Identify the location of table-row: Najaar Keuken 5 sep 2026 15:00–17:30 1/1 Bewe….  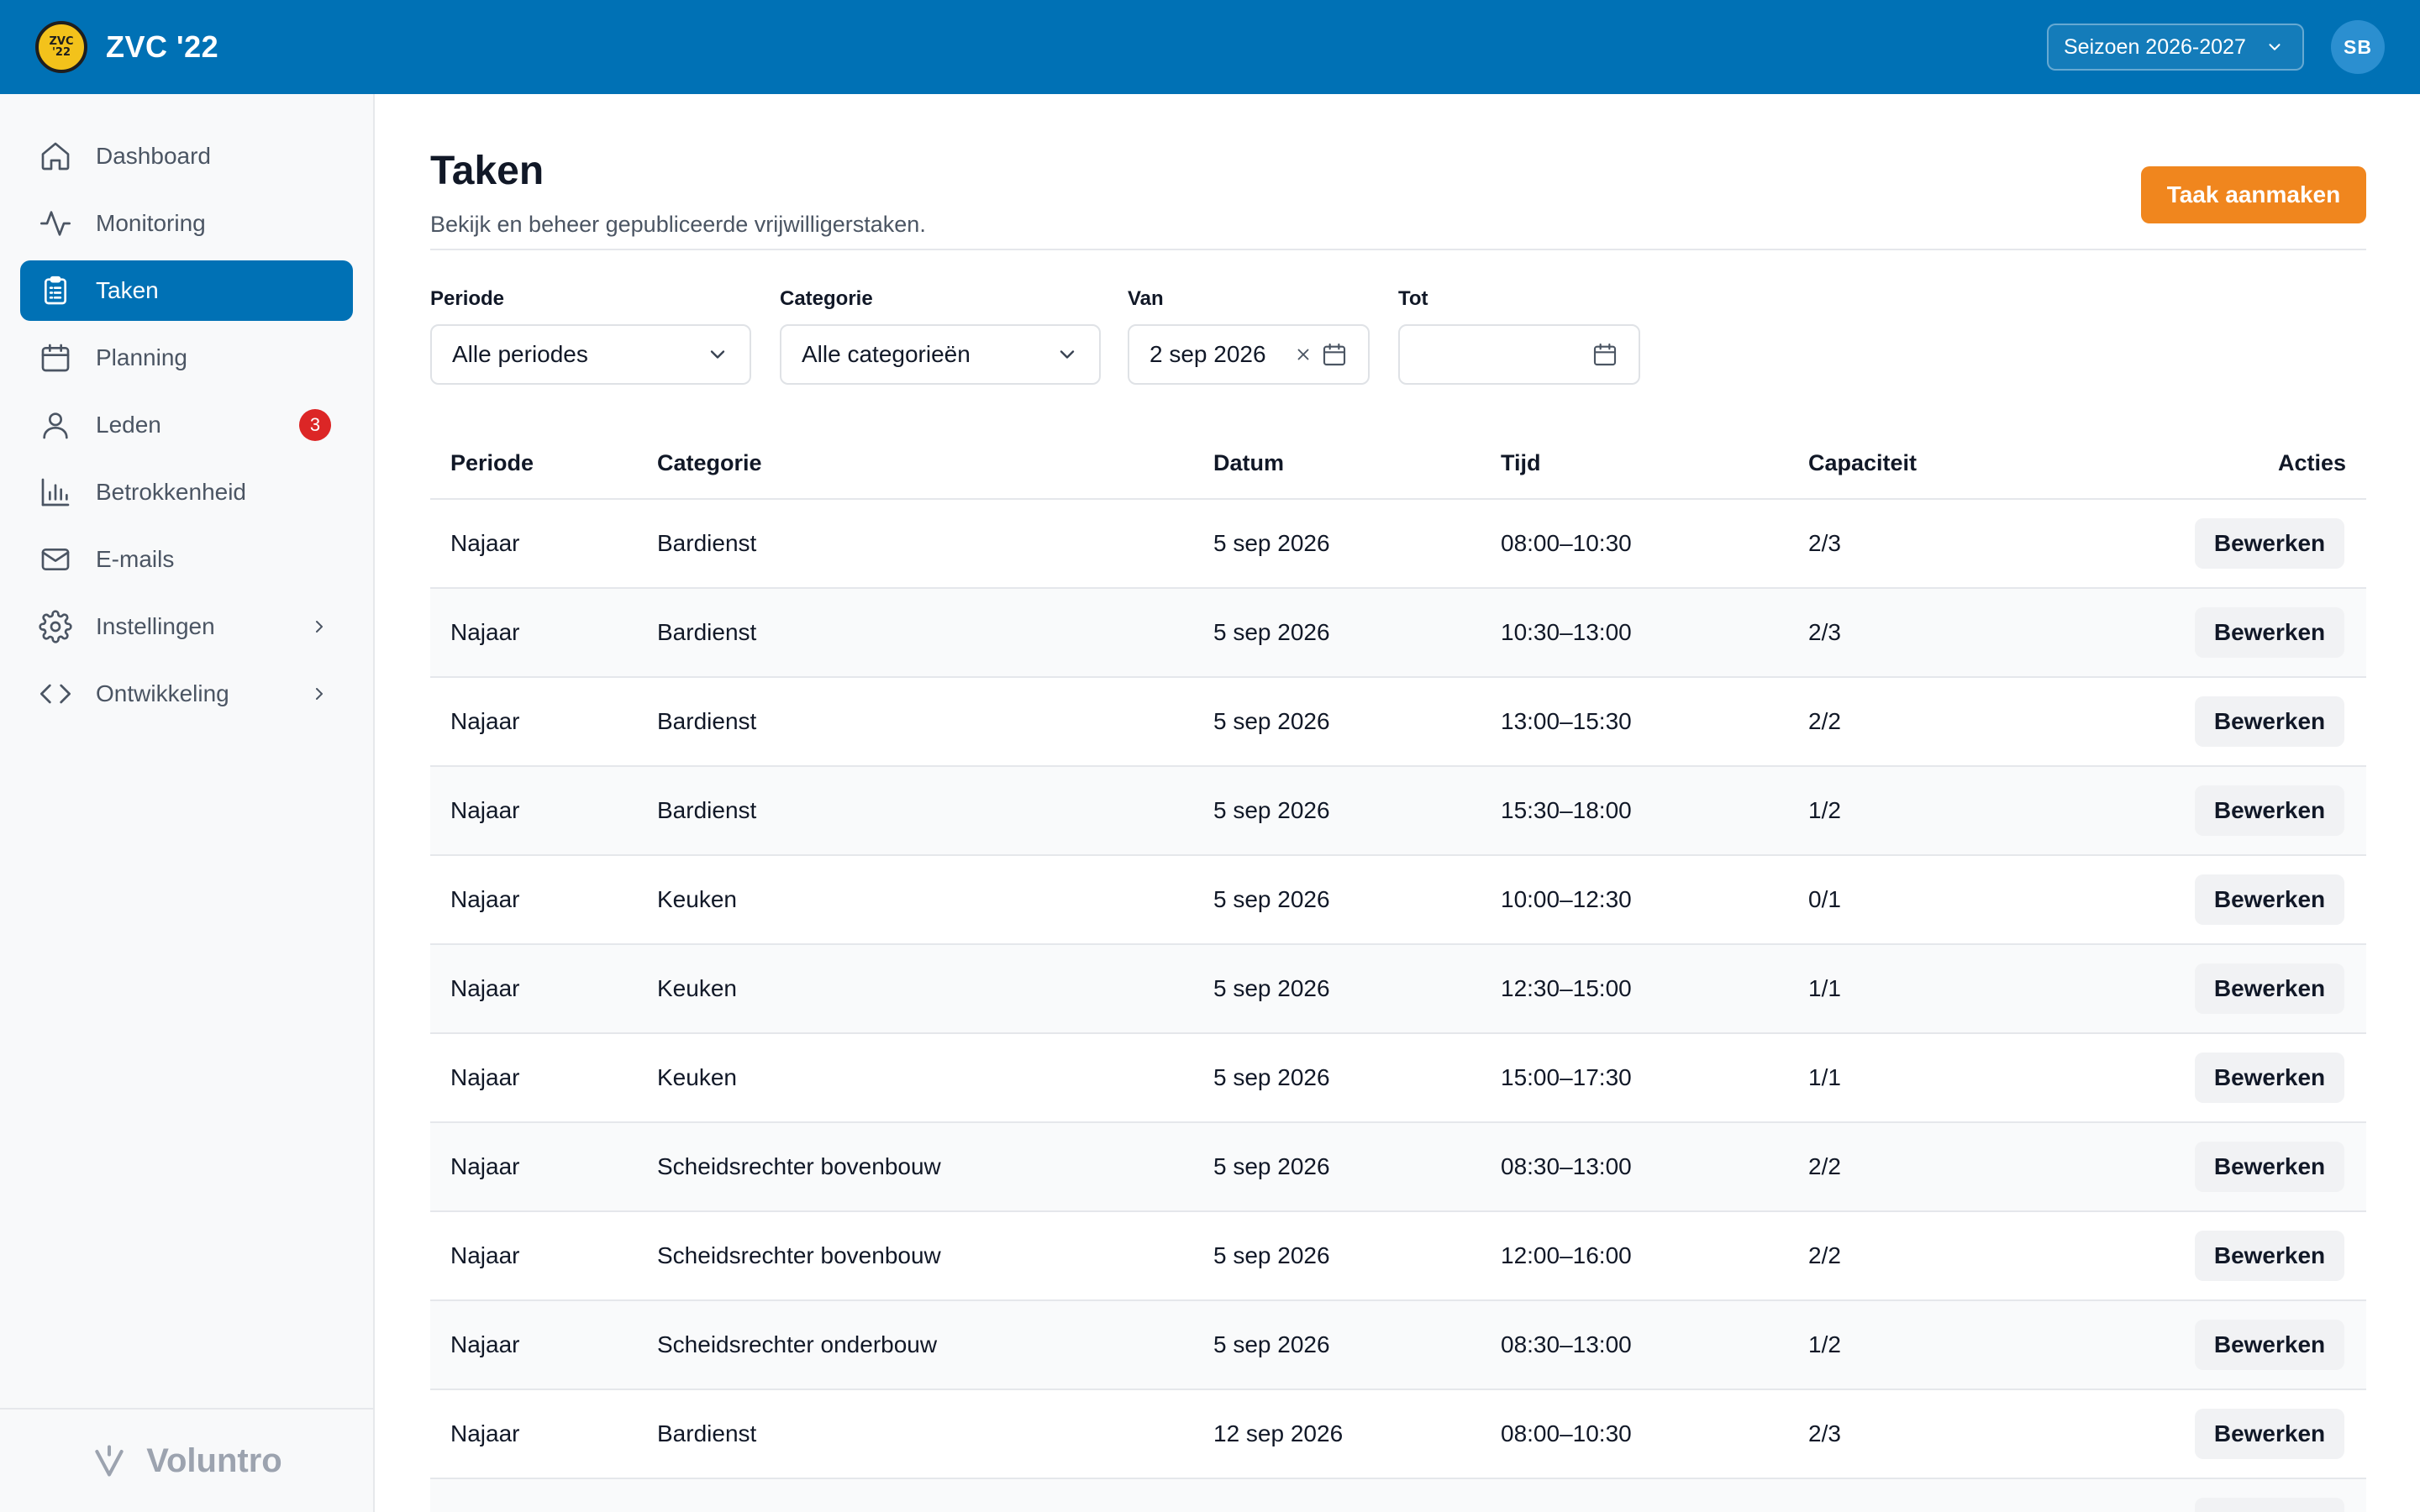
(1398, 1078).